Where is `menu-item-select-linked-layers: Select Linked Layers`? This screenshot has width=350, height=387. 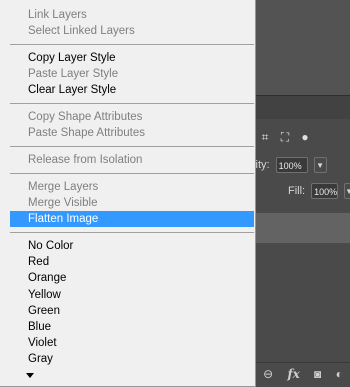
menu-item-select-linked-layers: Select Linked Layers is located at coordinates (81, 31).